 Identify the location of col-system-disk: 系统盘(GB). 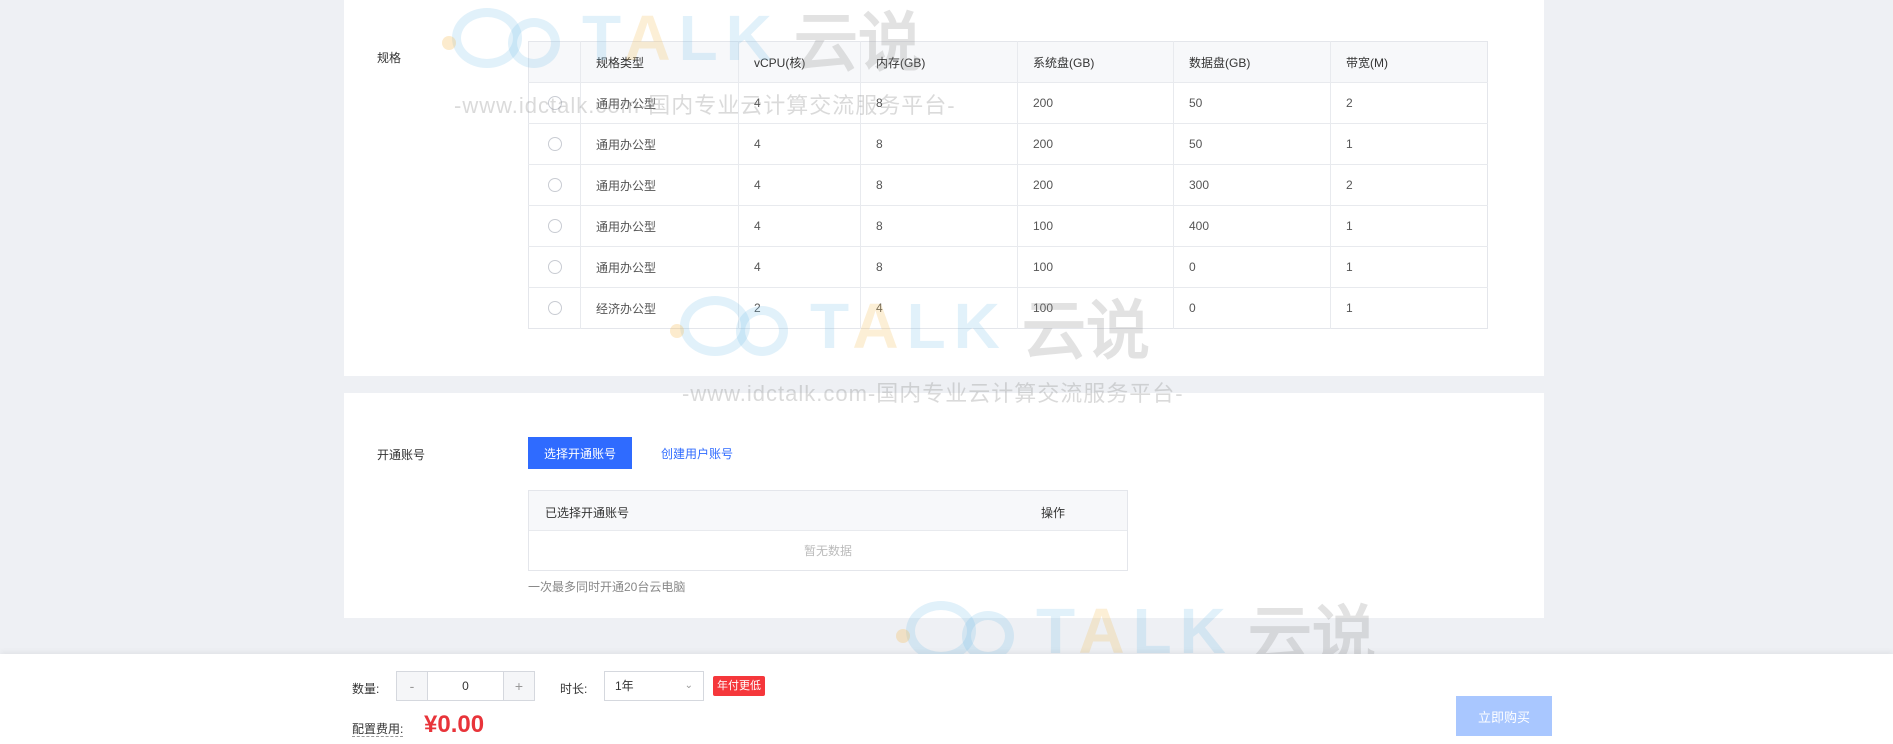
(1095, 62).